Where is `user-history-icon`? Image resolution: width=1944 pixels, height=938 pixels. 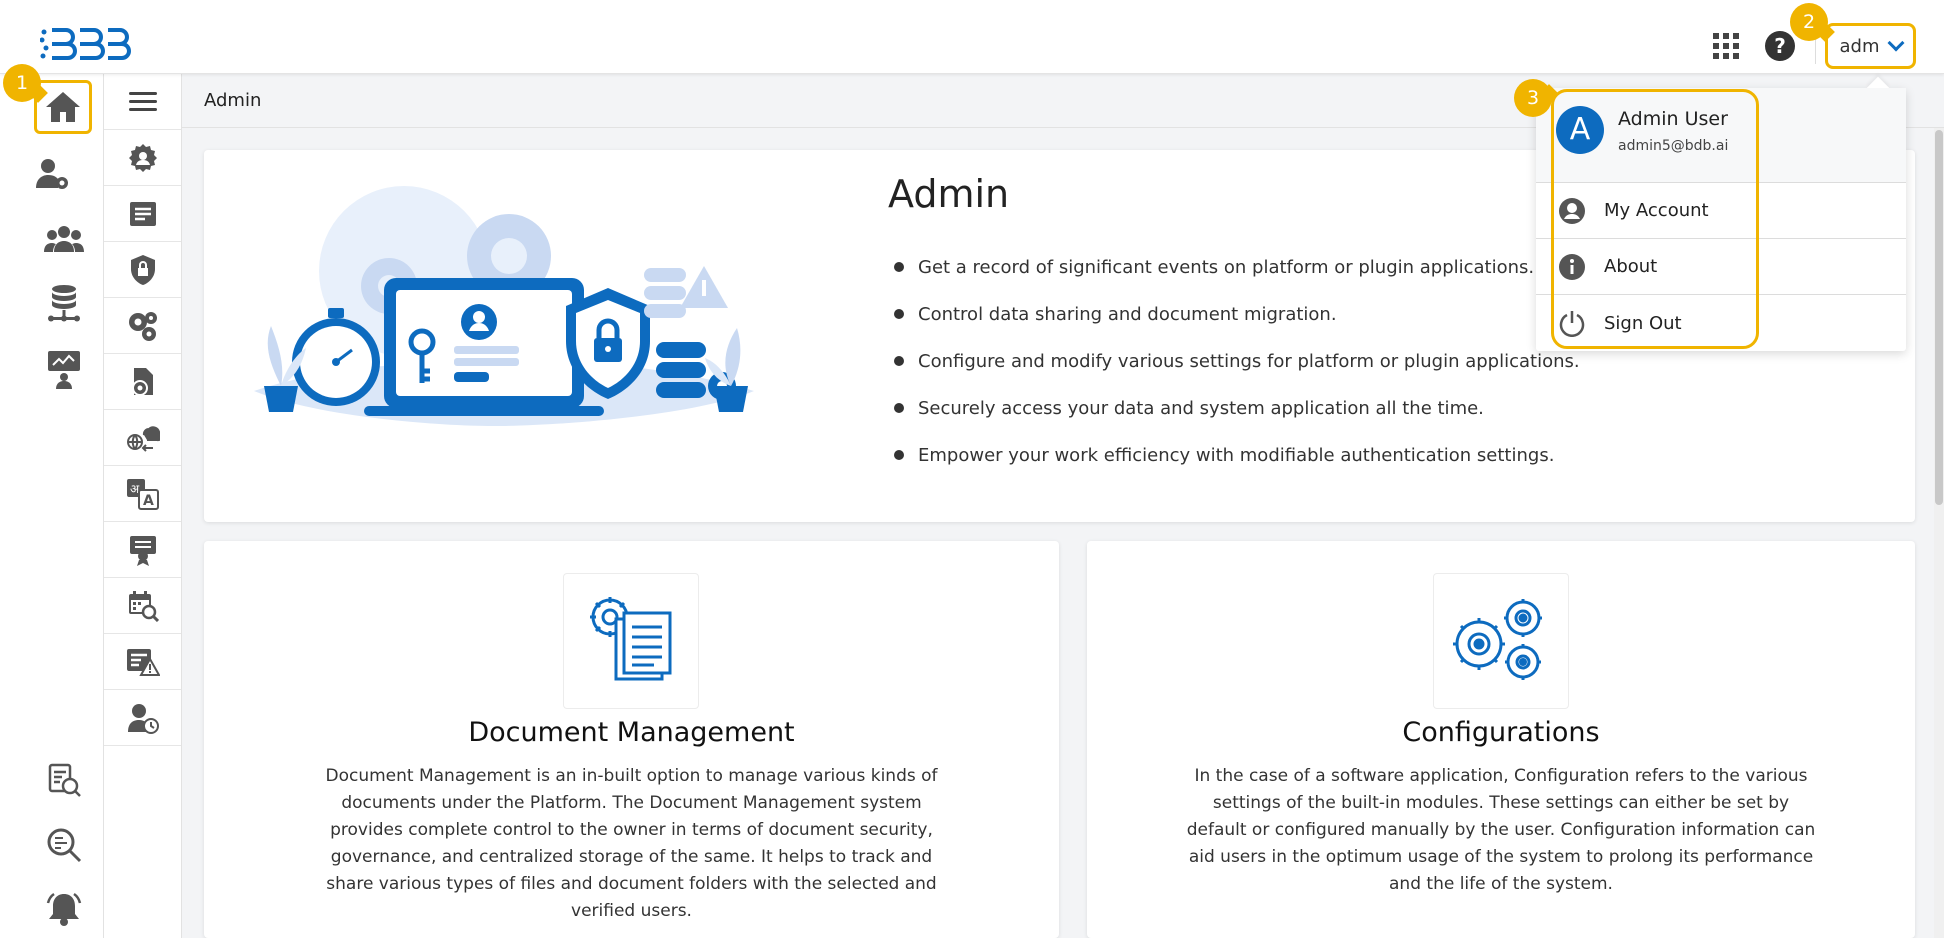
user-history-icon is located at coordinates (142, 718).